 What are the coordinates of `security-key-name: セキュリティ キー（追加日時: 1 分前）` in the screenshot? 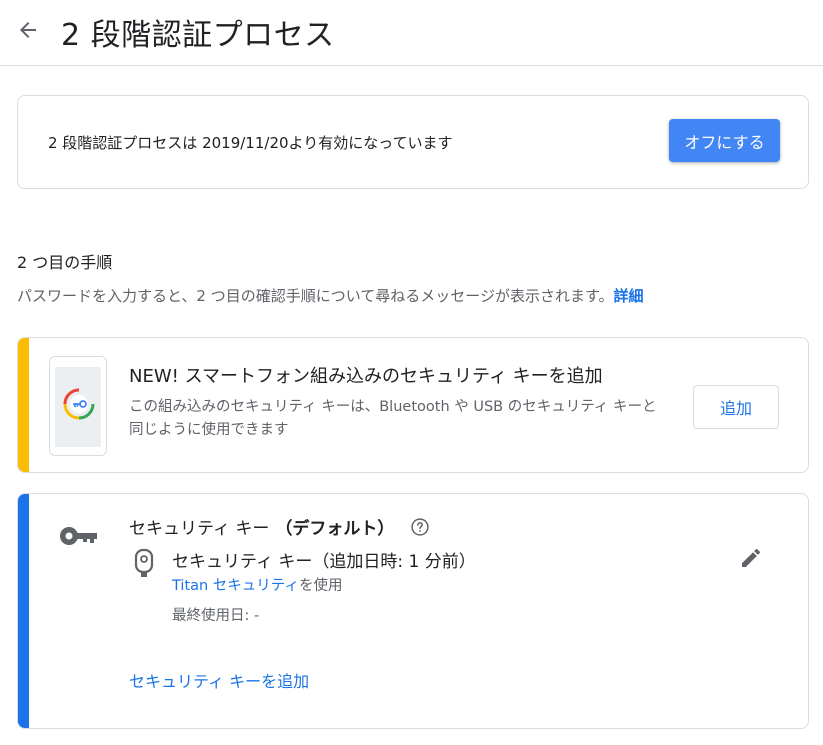 It's located at (324, 562).